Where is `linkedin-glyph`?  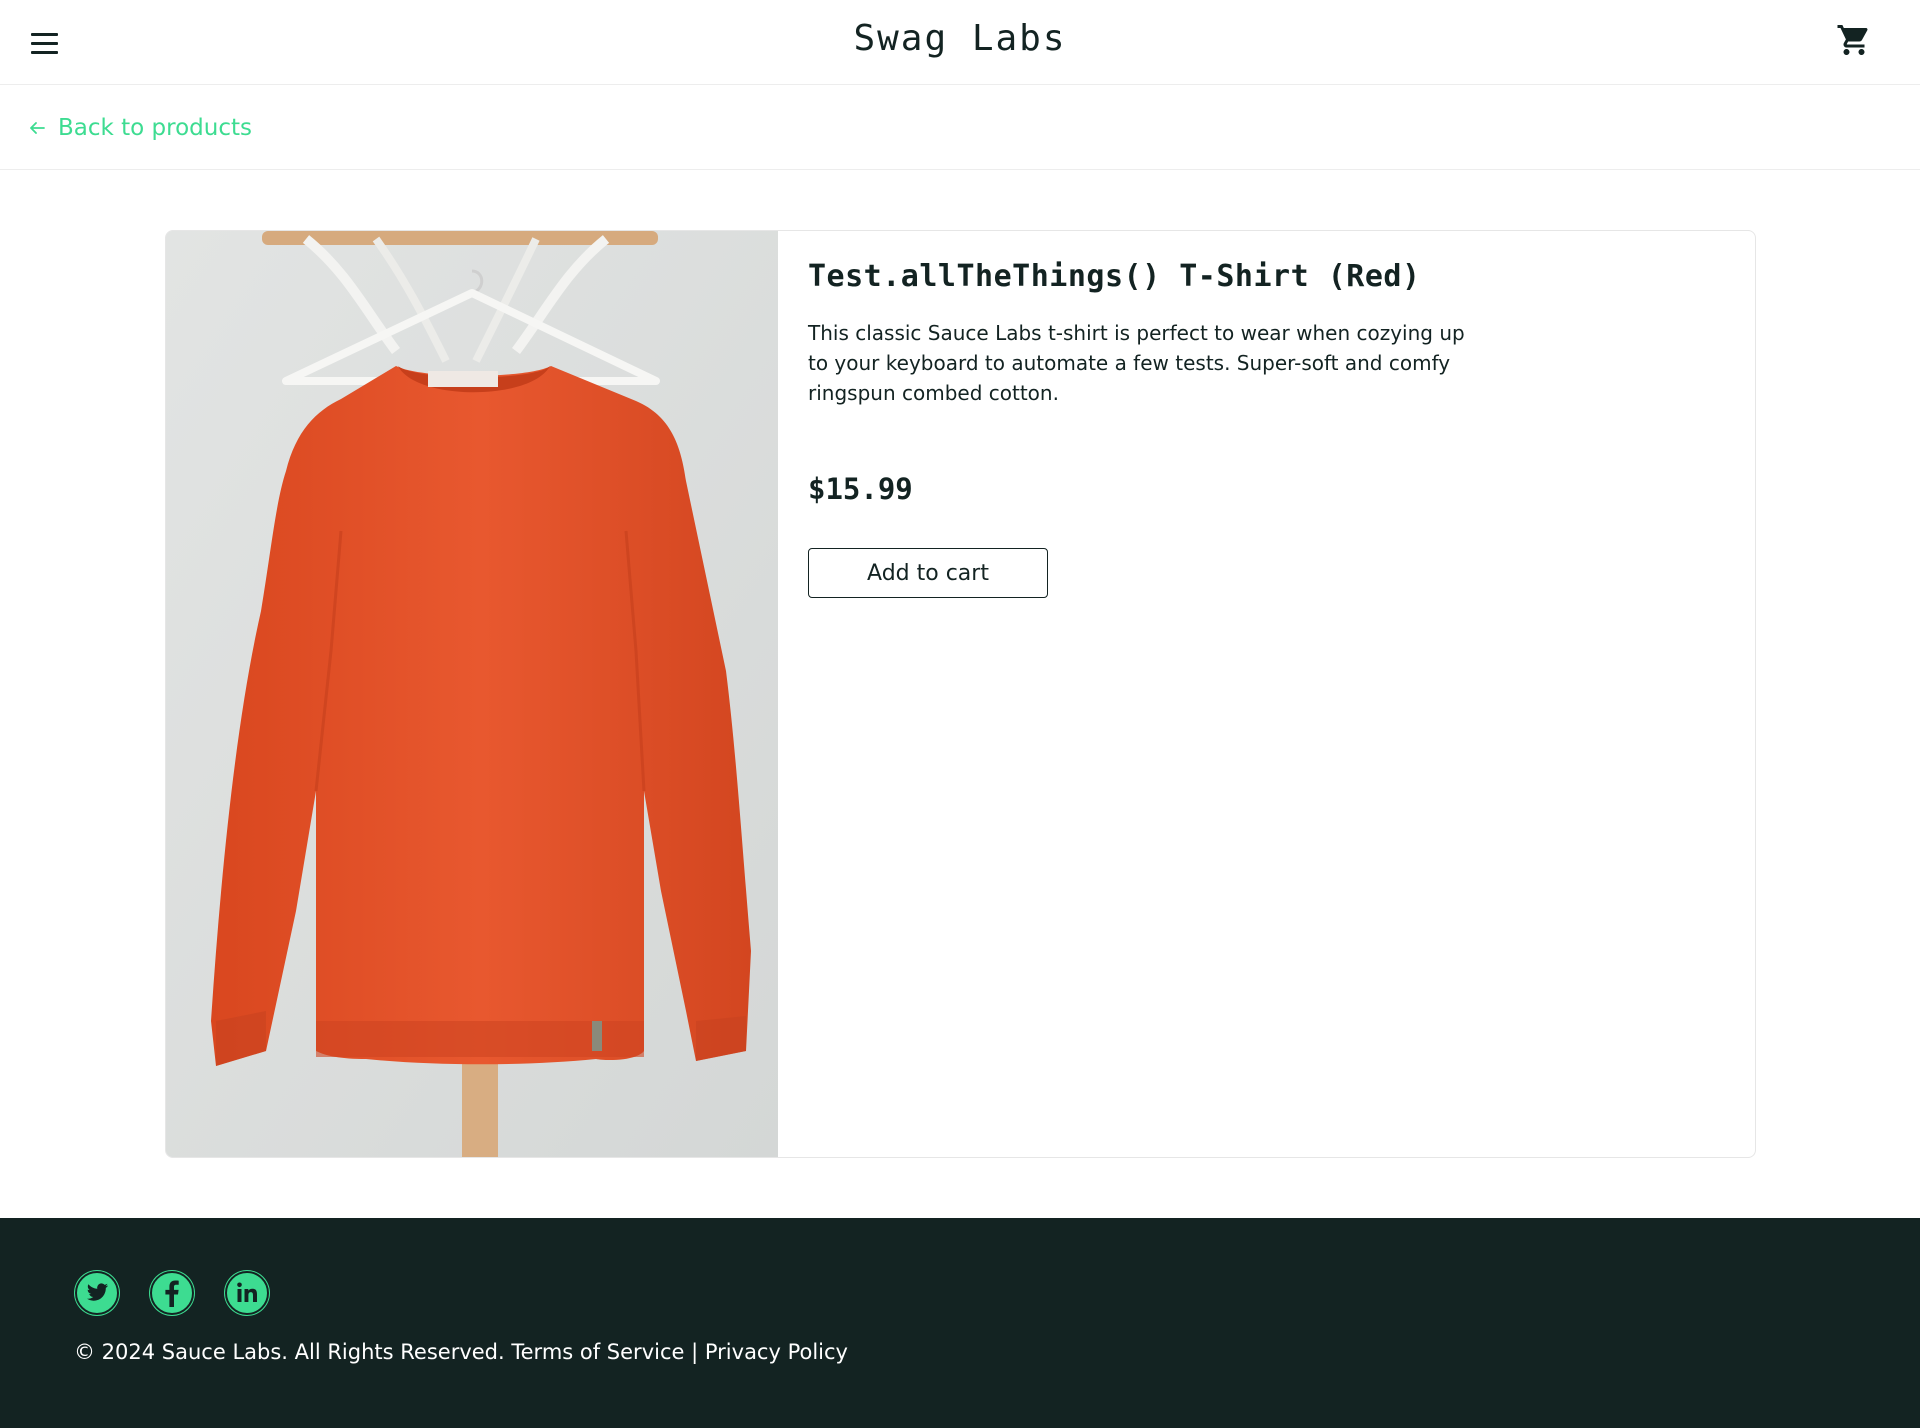 linkedin-glyph is located at coordinates (247, 1293).